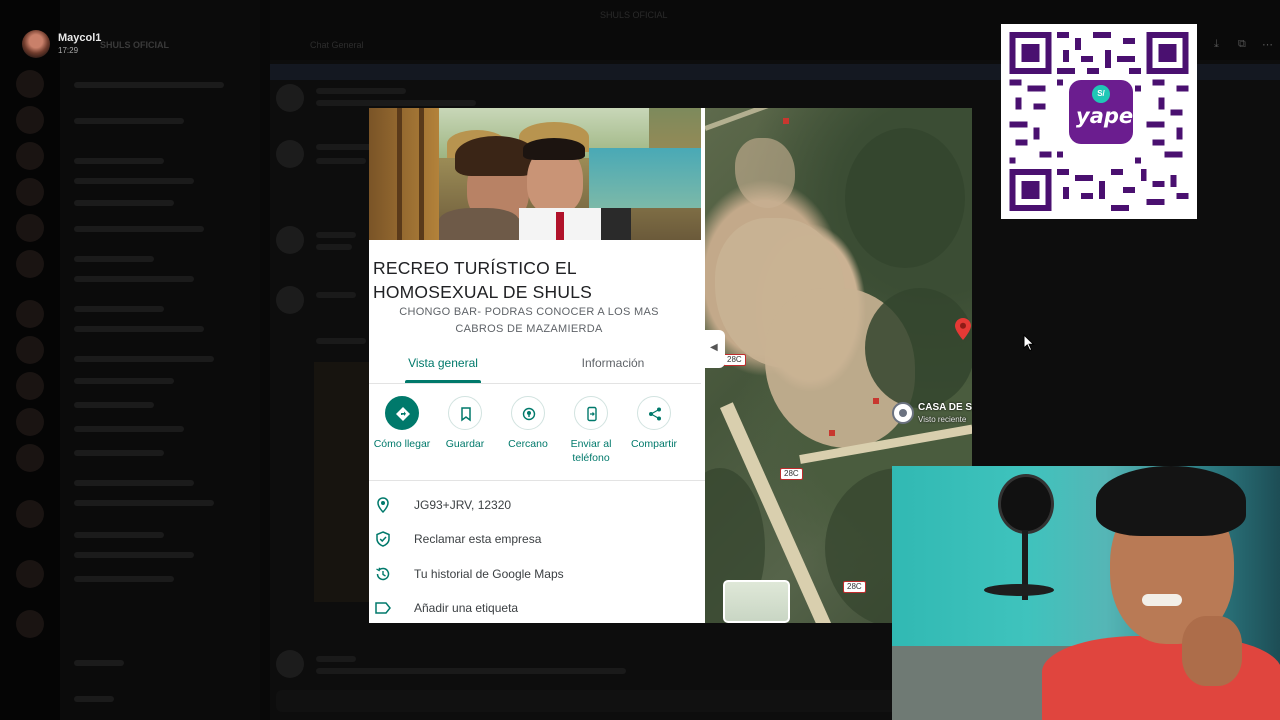 The height and width of the screenshot is (720, 1280). I want to click on map-pin-icon, so click(963, 329).